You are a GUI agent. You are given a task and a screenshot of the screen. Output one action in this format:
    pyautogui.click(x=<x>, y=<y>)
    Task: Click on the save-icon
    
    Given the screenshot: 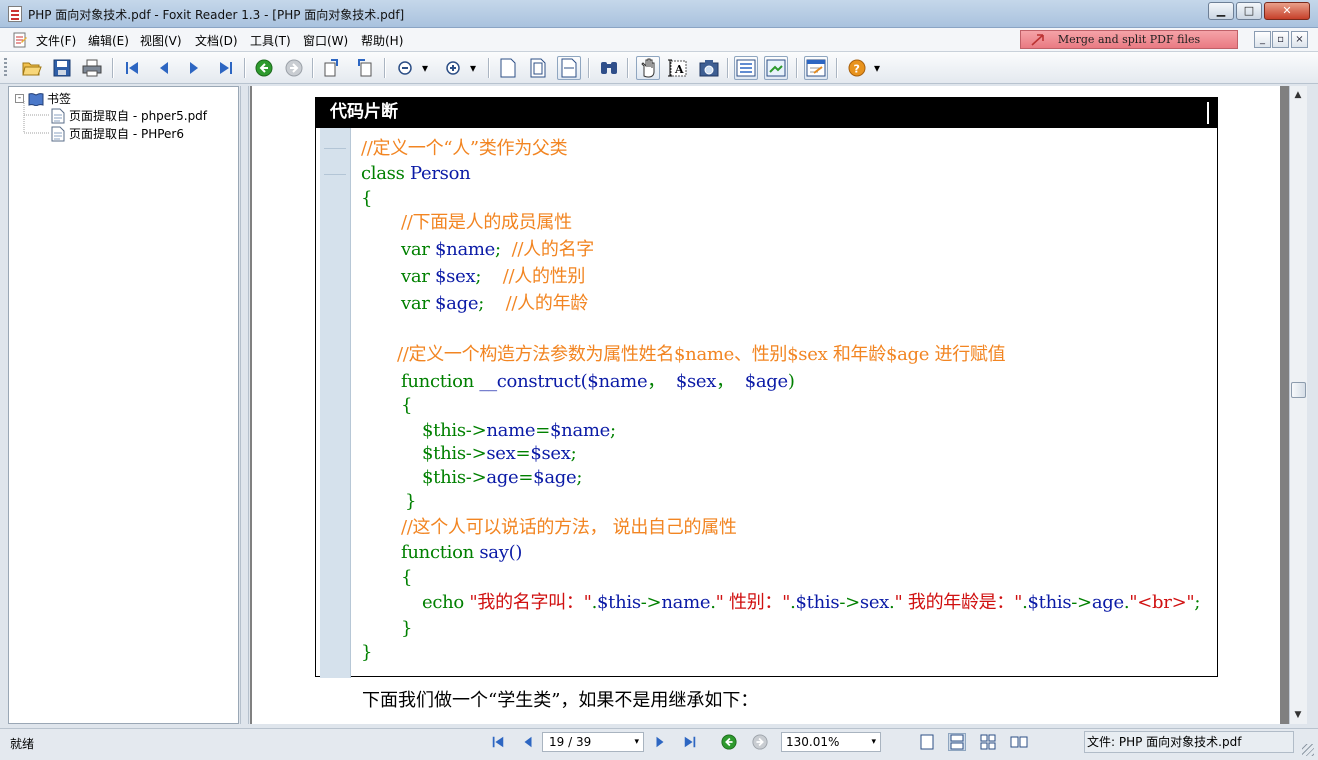 What is the action you would take?
    pyautogui.click(x=62, y=68)
    